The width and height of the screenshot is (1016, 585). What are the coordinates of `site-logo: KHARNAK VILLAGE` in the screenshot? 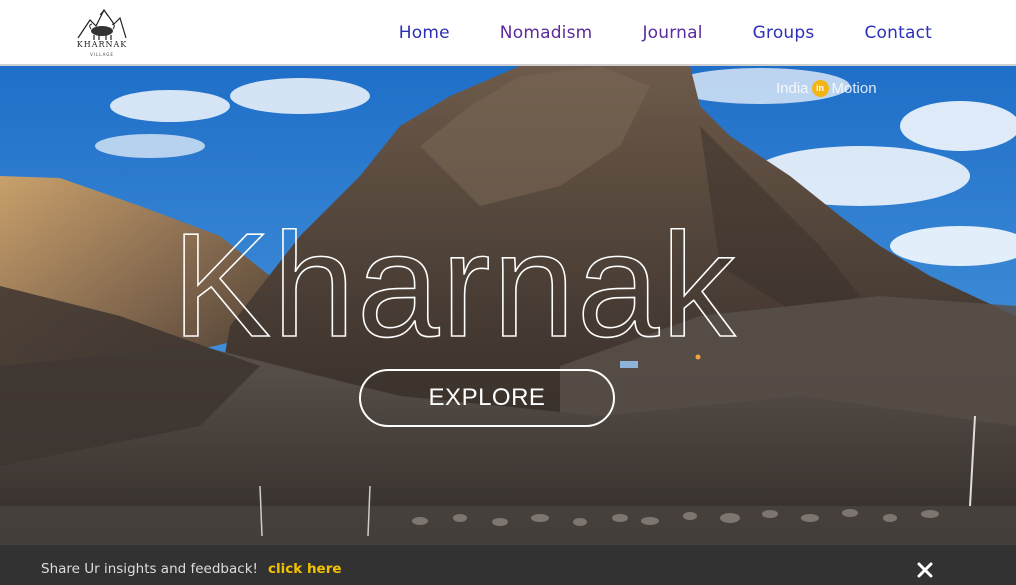 It's located at (102, 32).